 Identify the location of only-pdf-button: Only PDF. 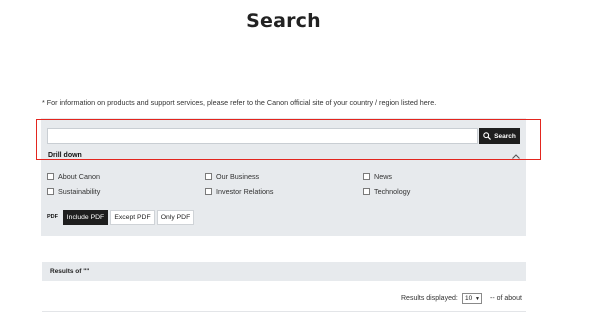
(175, 217).